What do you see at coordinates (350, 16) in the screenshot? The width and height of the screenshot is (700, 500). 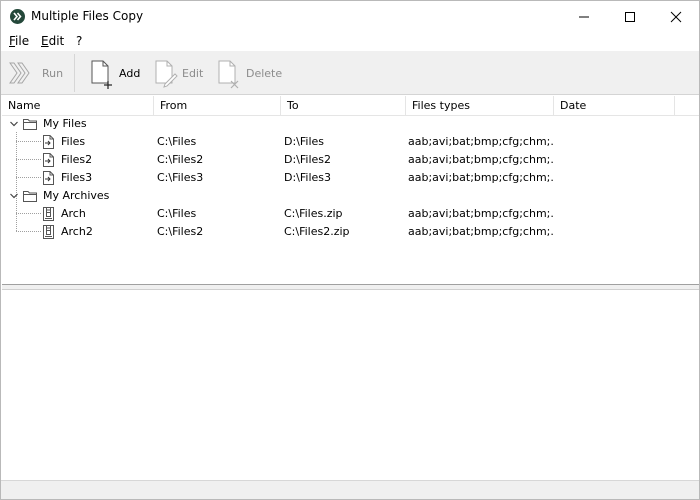 I see `title-bar: Multiple Files Copy` at bounding box center [350, 16].